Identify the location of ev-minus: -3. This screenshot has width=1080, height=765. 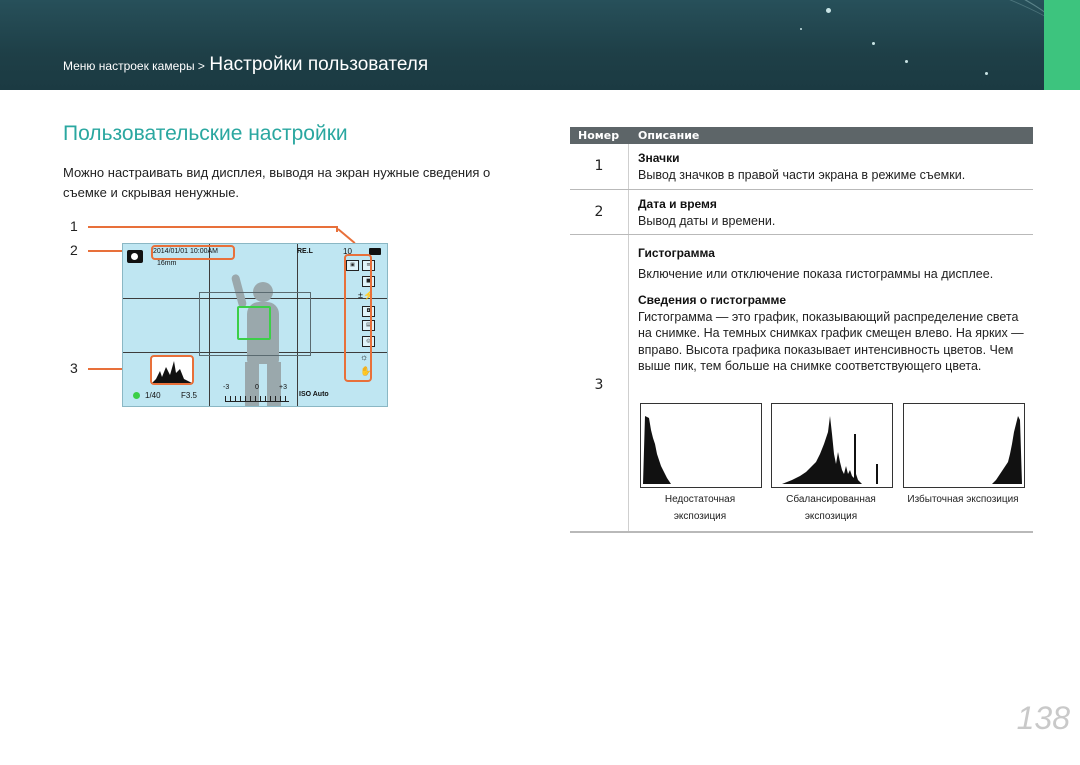
(226, 387).